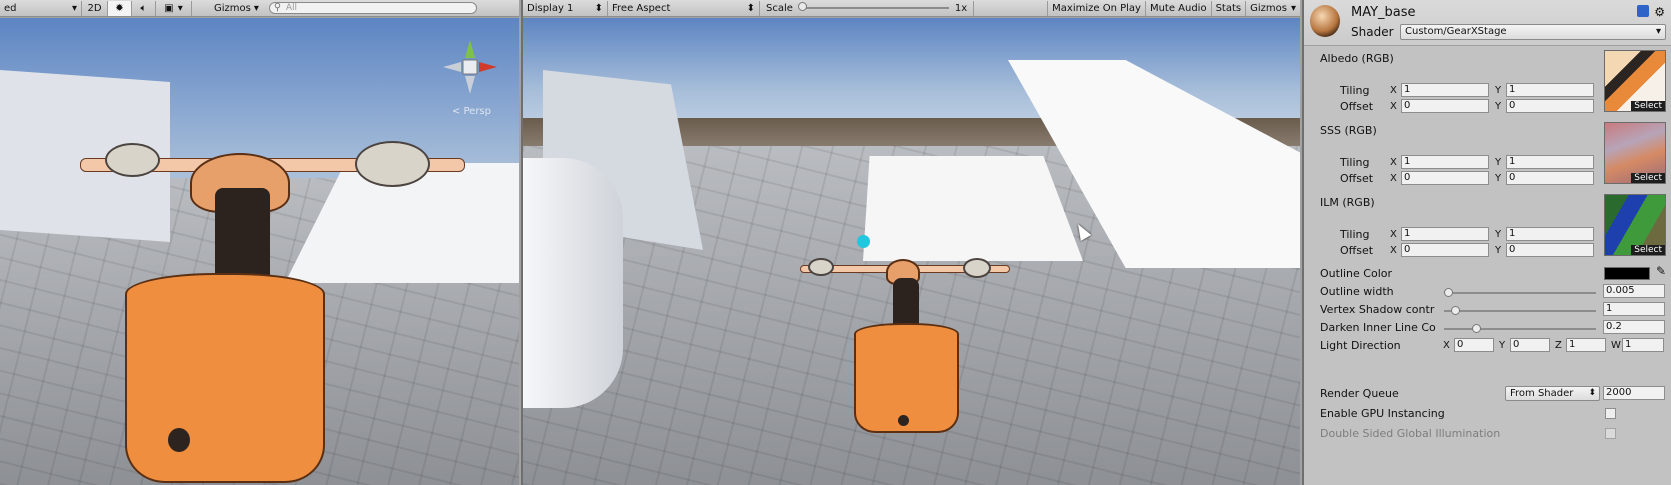  What do you see at coordinates (1348, 130) in the screenshot?
I see `texture-label: SSS (RGB)` at bounding box center [1348, 130].